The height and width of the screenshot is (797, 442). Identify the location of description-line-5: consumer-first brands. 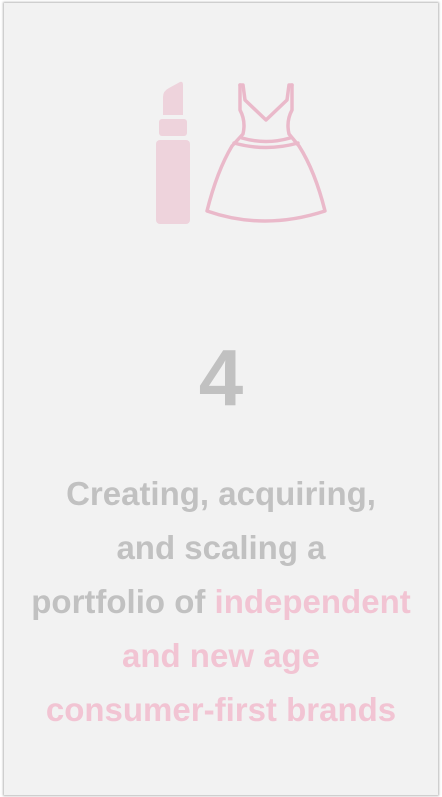
(221, 709).